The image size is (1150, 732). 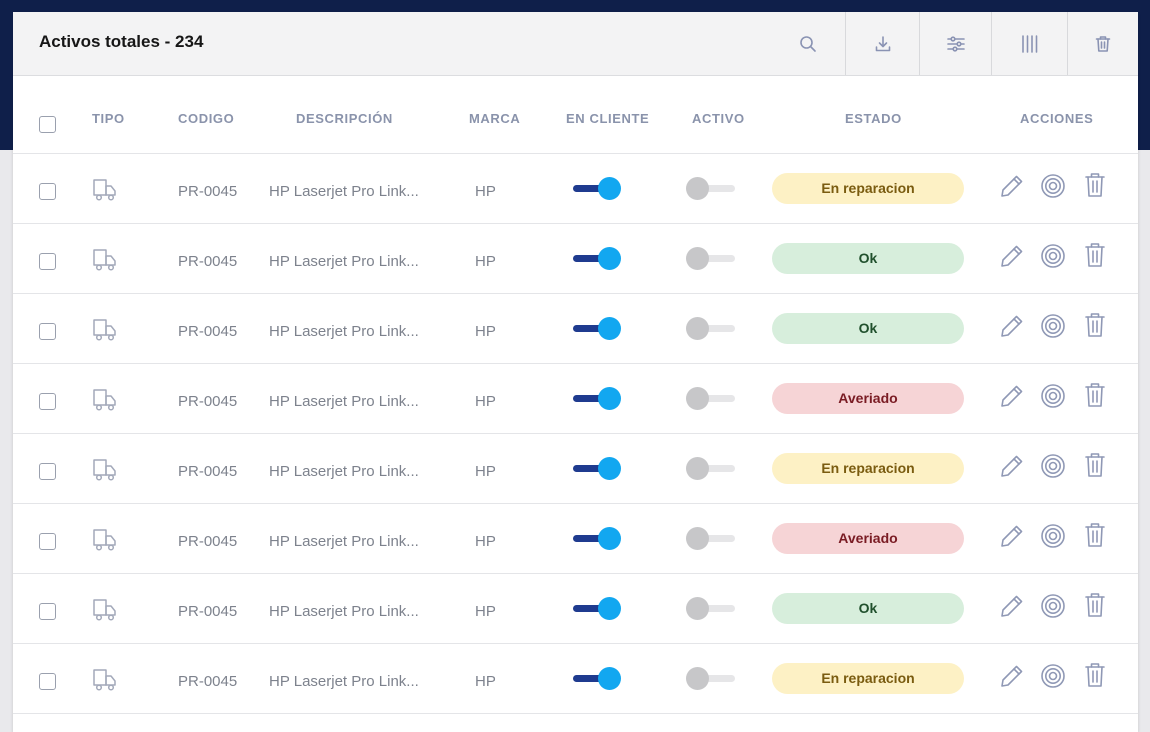 I want to click on select-all-checkbox, so click(x=47, y=124).